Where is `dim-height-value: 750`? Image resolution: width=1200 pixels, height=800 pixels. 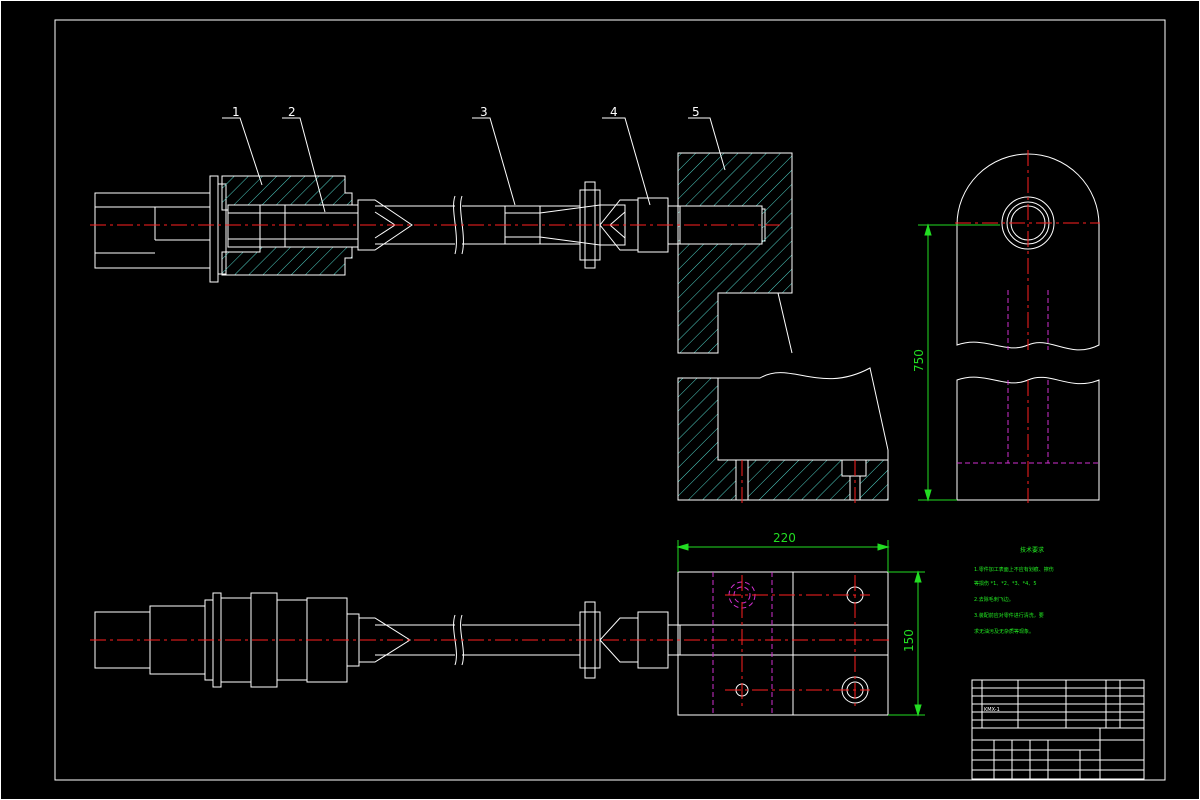 dim-height-value: 750 is located at coordinates (919, 360).